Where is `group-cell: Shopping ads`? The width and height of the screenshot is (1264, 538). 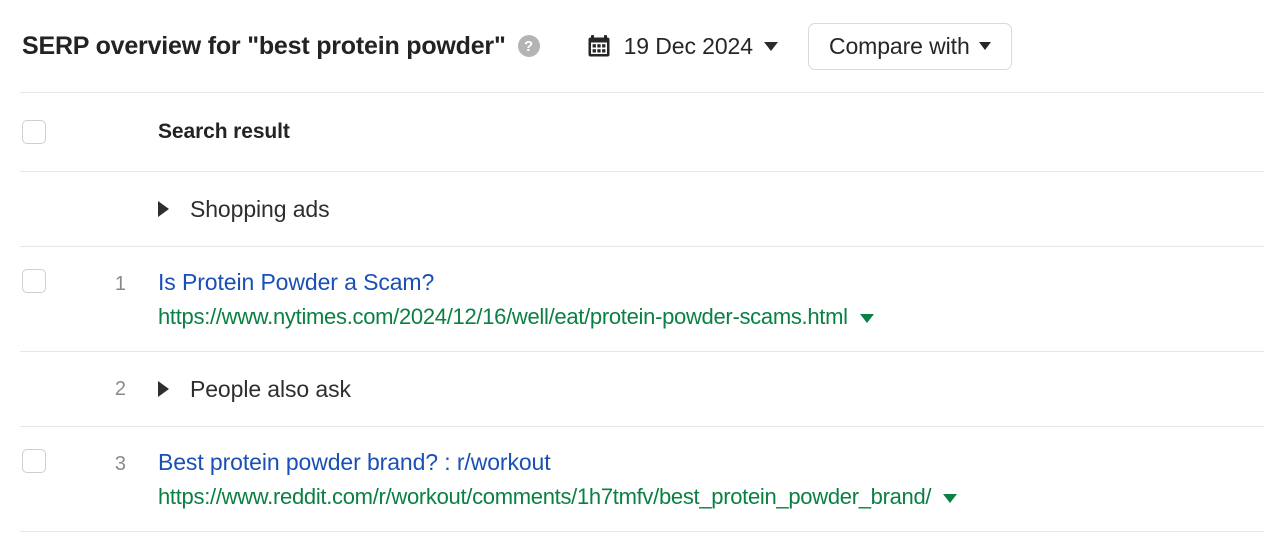
group-cell: Shopping ads is located at coordinates (695, 209).